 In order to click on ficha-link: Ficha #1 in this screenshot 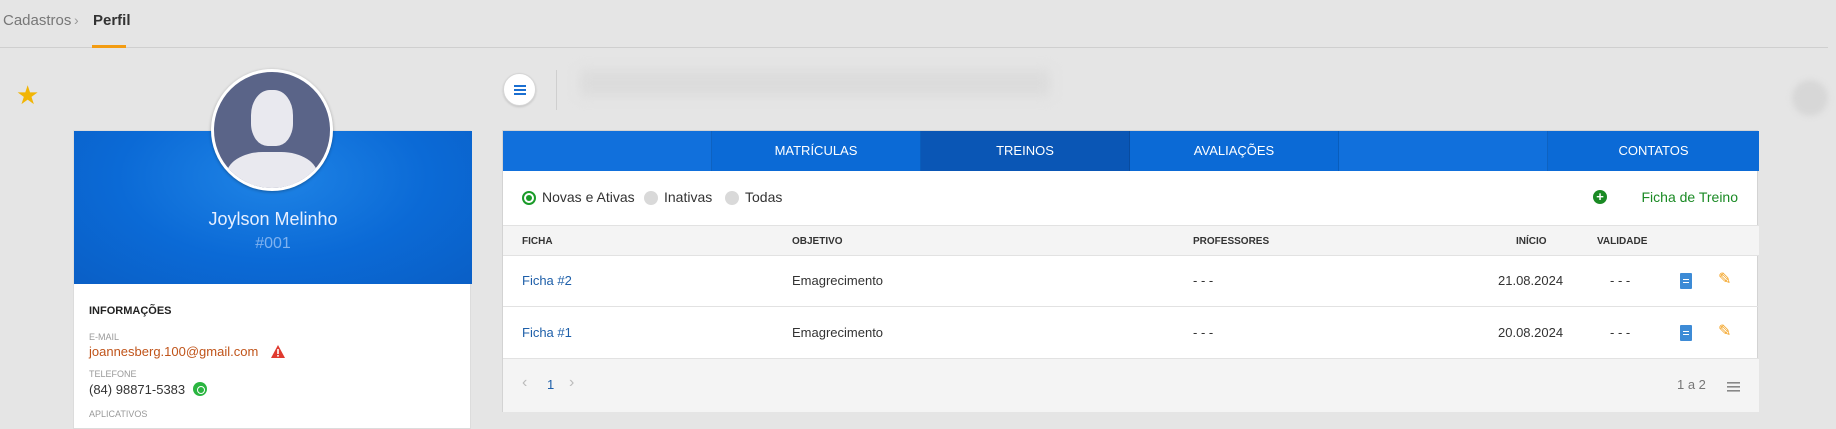, I will do `click(547, 332)`.